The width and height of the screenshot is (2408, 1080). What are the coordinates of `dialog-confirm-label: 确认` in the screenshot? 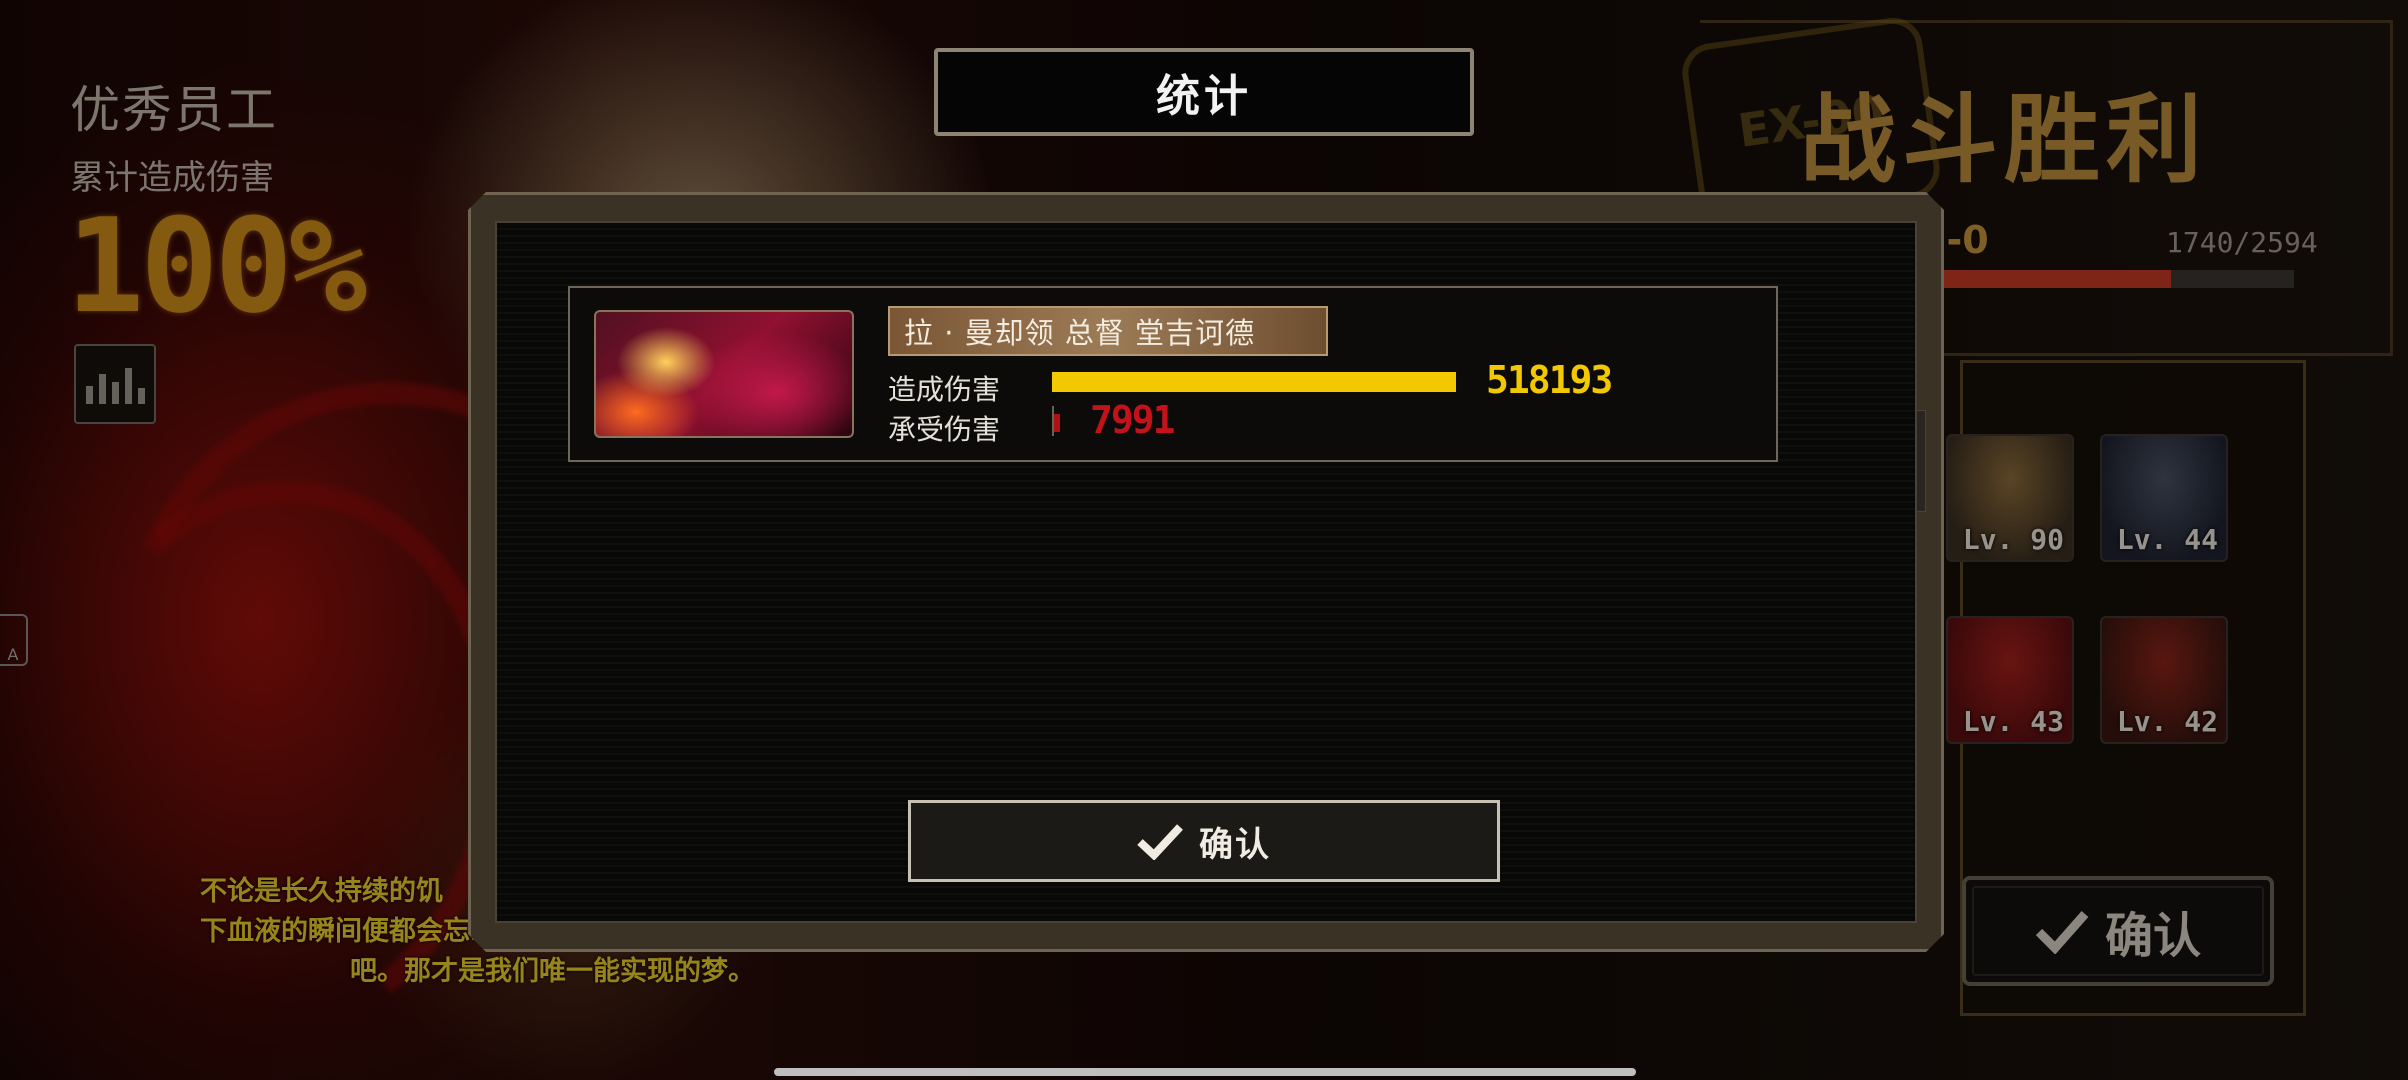 It's located at (1235, 844).